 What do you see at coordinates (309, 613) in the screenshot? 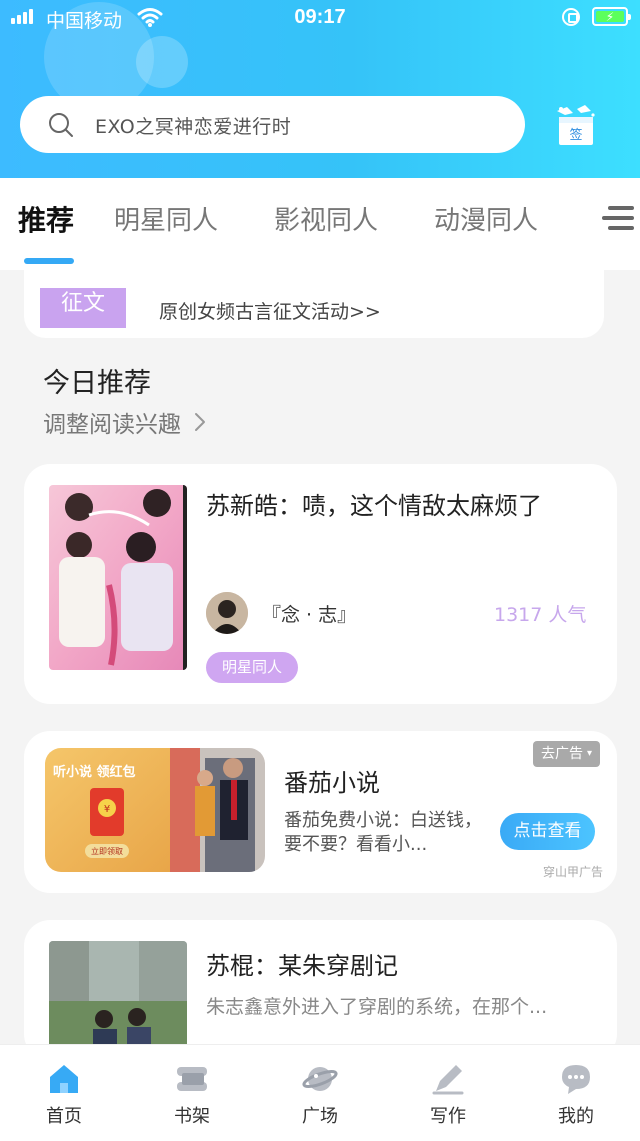
I see `author-name: 『念 · 志』` at bounding box center [309, 613].